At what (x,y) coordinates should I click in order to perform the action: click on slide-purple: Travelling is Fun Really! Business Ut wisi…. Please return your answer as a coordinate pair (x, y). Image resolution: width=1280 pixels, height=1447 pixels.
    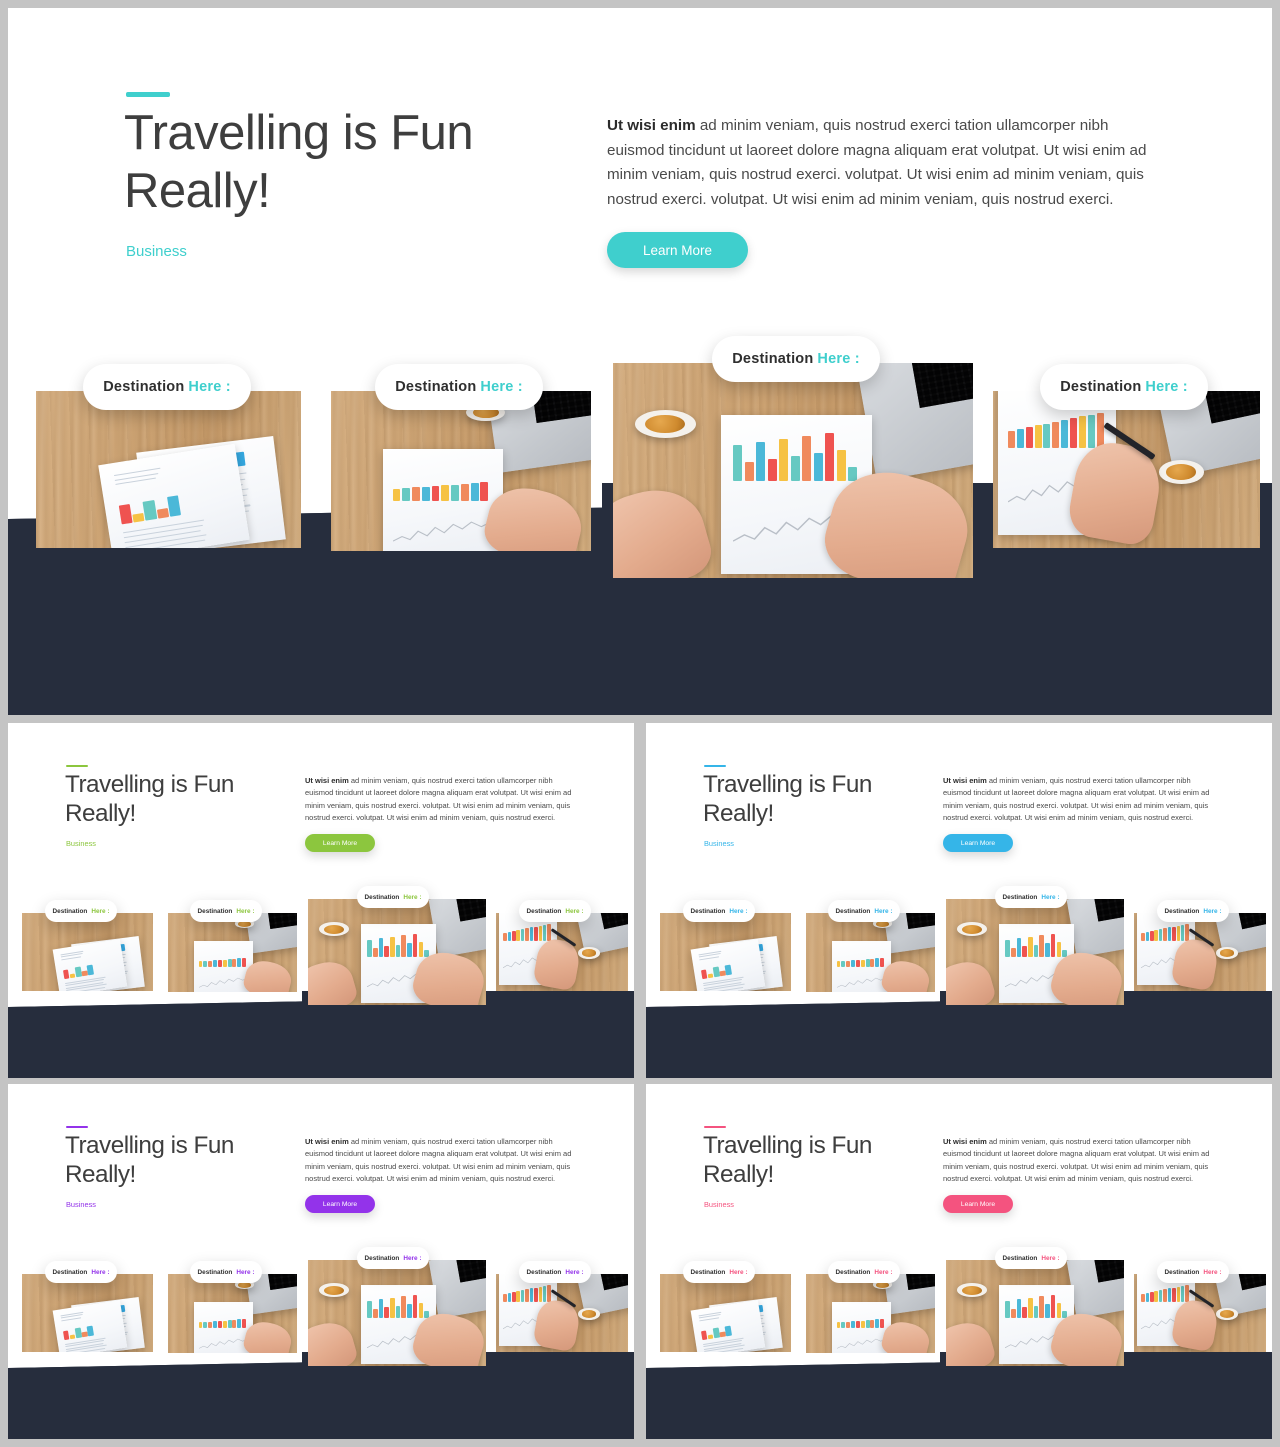
    Looking at the image, I should click on (321, 1261).